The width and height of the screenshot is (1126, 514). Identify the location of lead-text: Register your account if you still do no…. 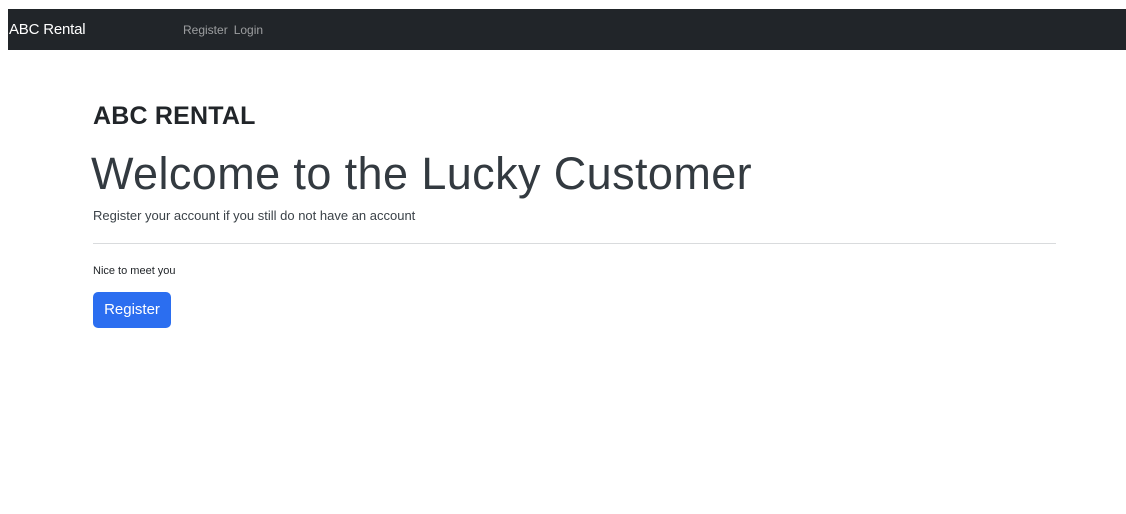
(254, 215).